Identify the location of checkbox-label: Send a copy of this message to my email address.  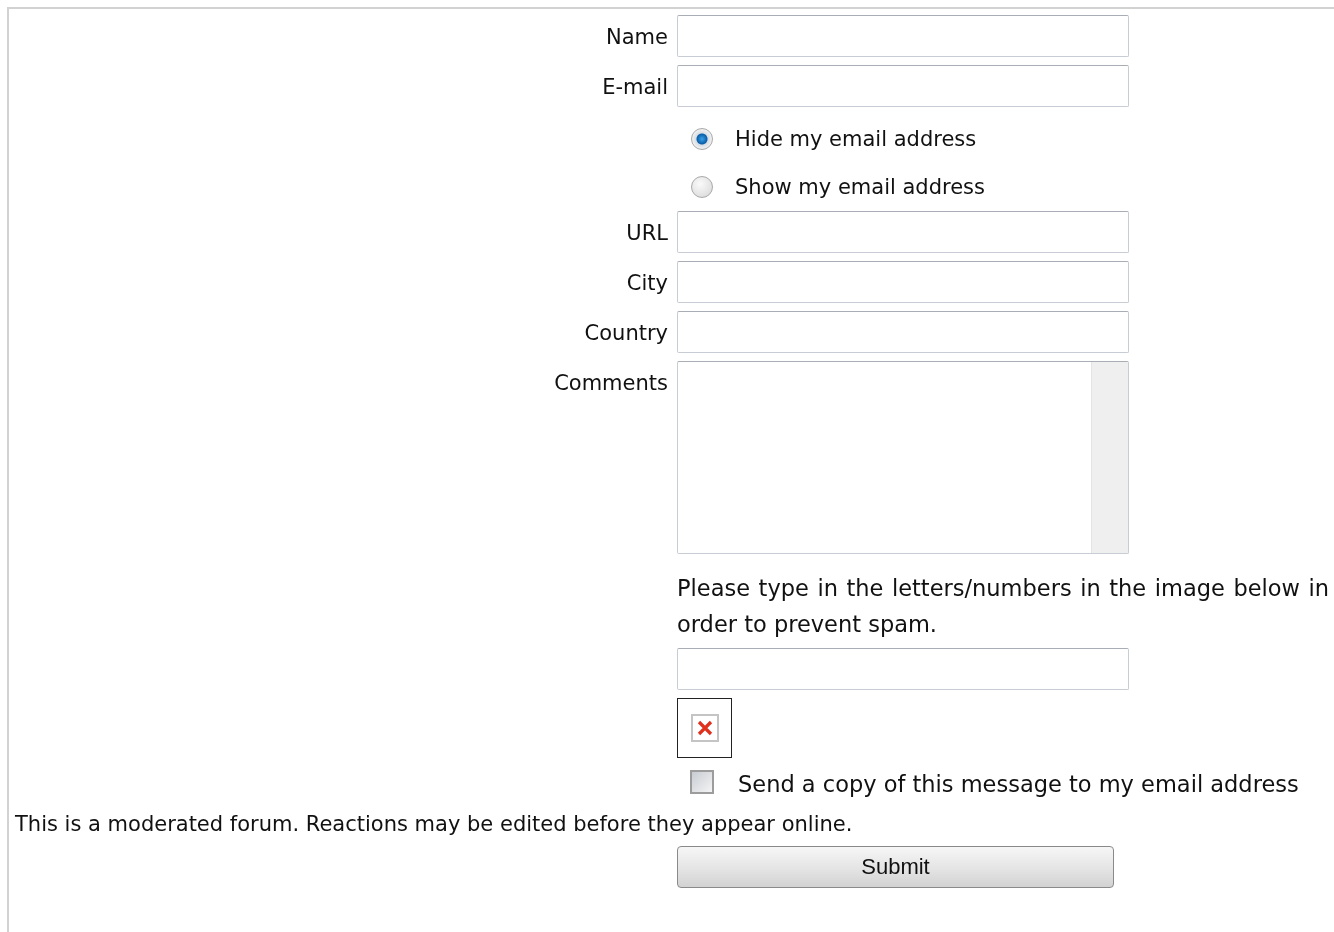
(1018, 784).